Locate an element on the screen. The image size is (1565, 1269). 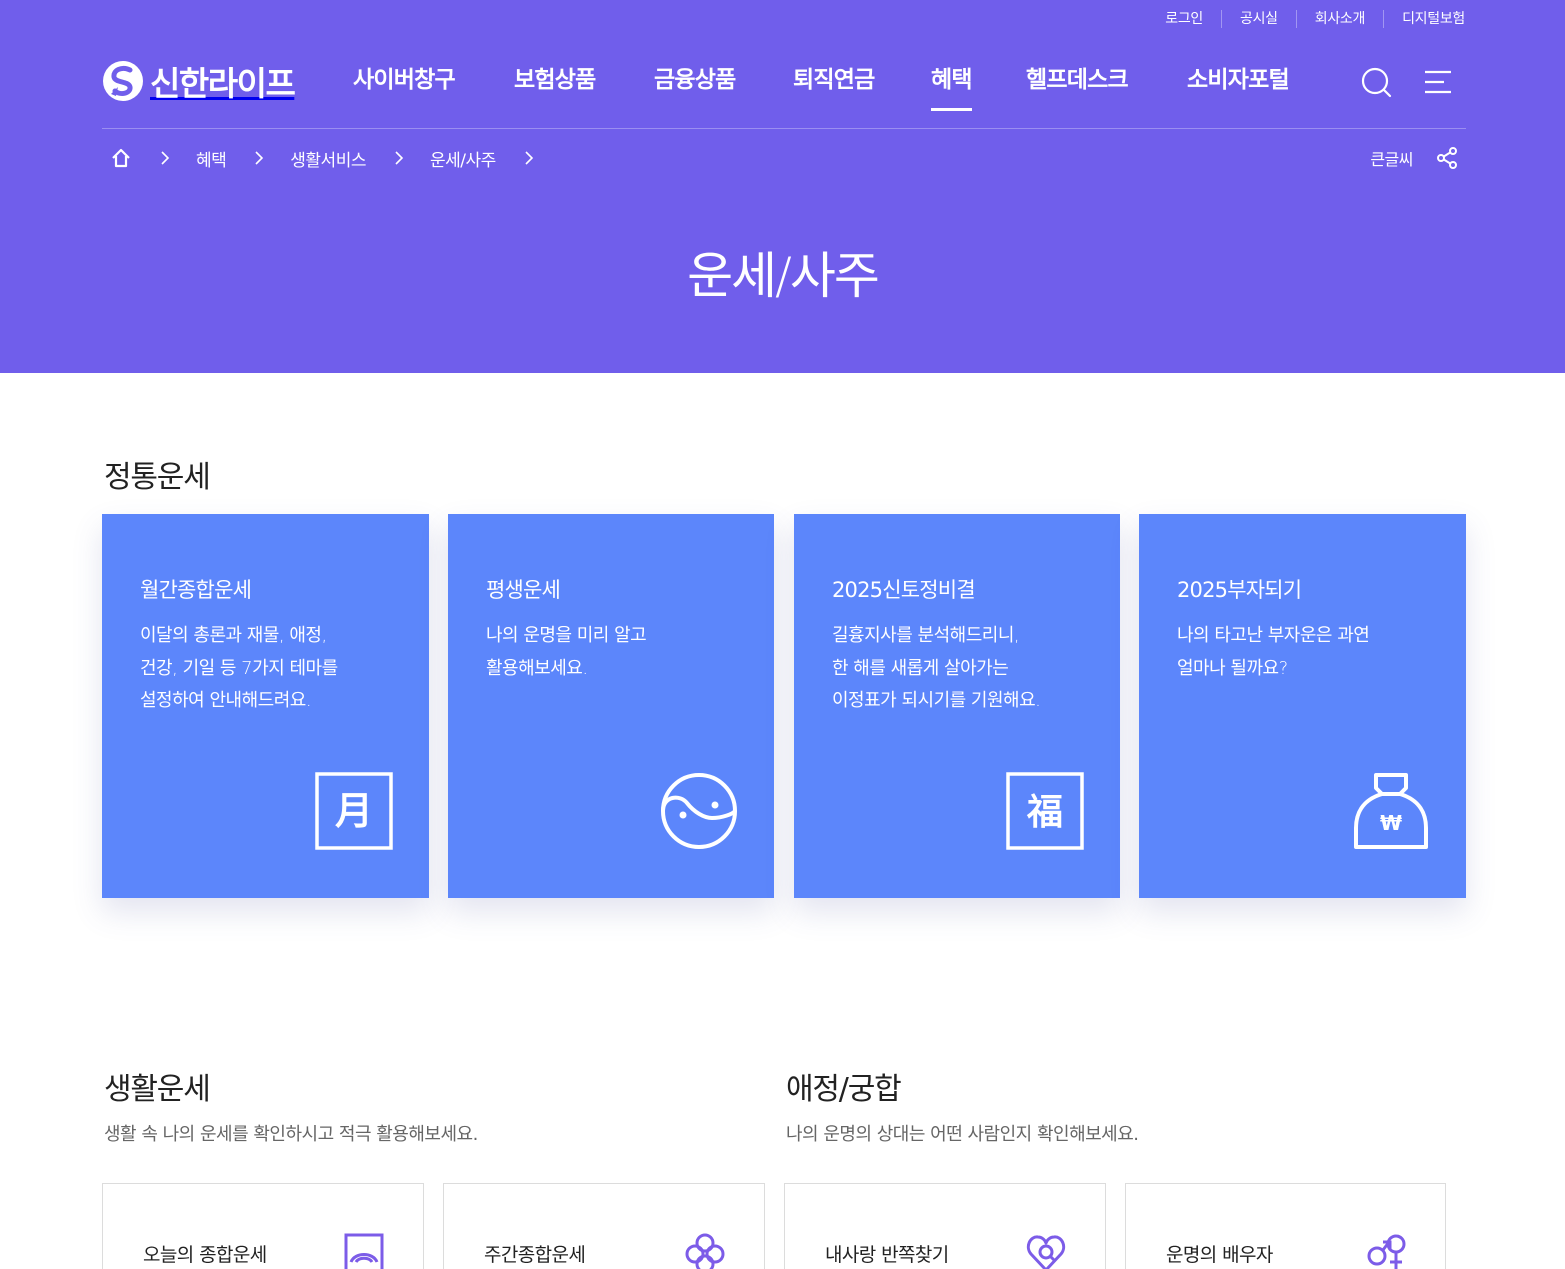
fortune-character-icon: 福 is located at coordinates (1045, 811).